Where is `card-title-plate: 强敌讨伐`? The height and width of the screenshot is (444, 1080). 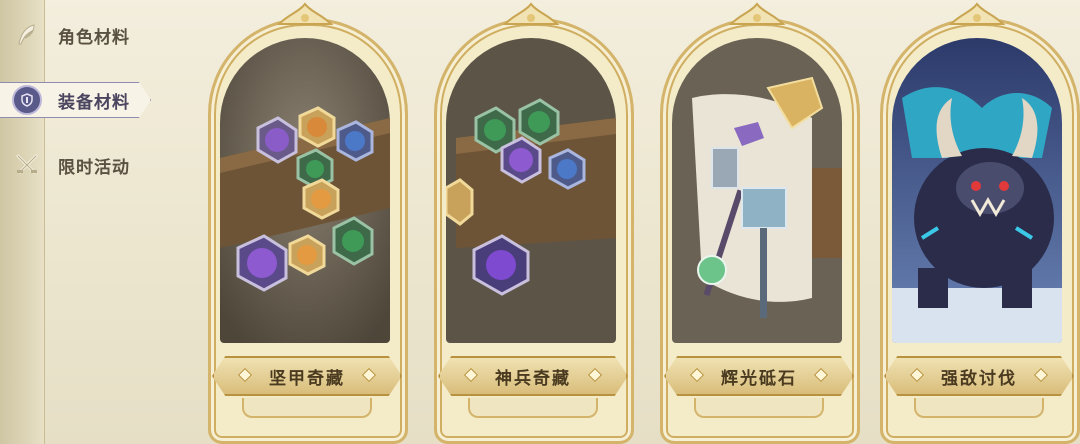 card-title-plate: 强敌讨伐 is located at coordinates (979, 376).